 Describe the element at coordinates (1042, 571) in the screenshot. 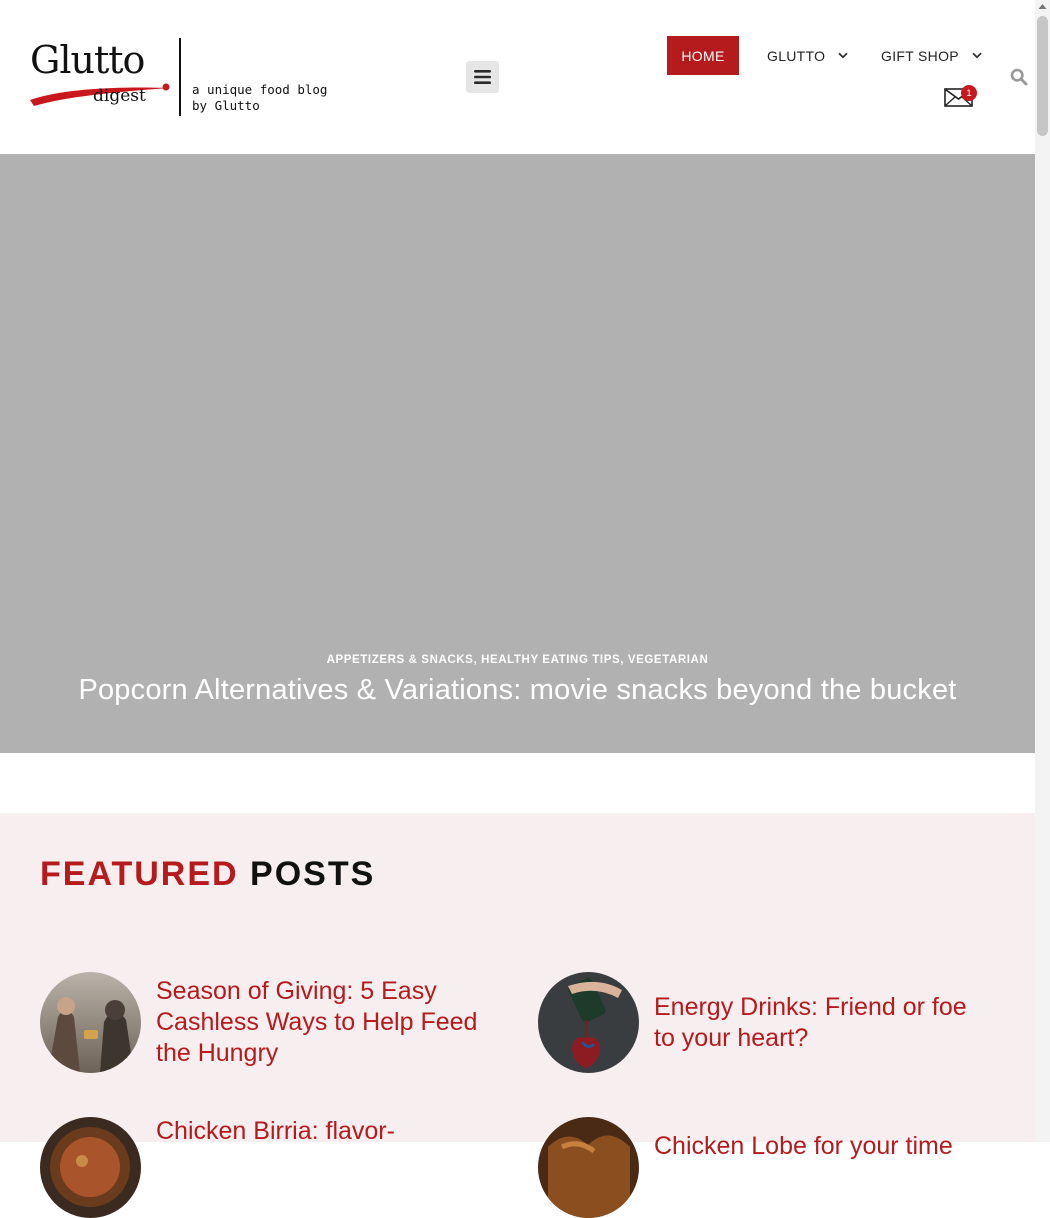

I see `page-scrollbar` at that location.